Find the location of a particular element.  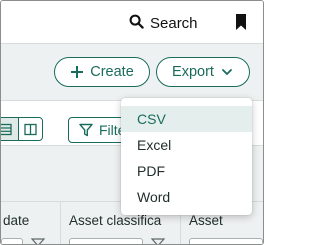

search-icon is located at coordinates (136, 23).